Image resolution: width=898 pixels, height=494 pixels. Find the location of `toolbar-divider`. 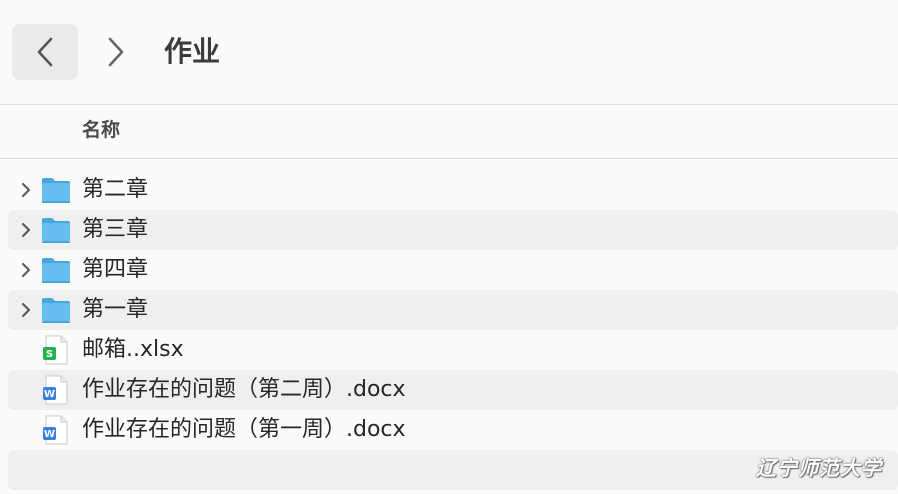

toolbar-divider is located at coordinates (449, 104).